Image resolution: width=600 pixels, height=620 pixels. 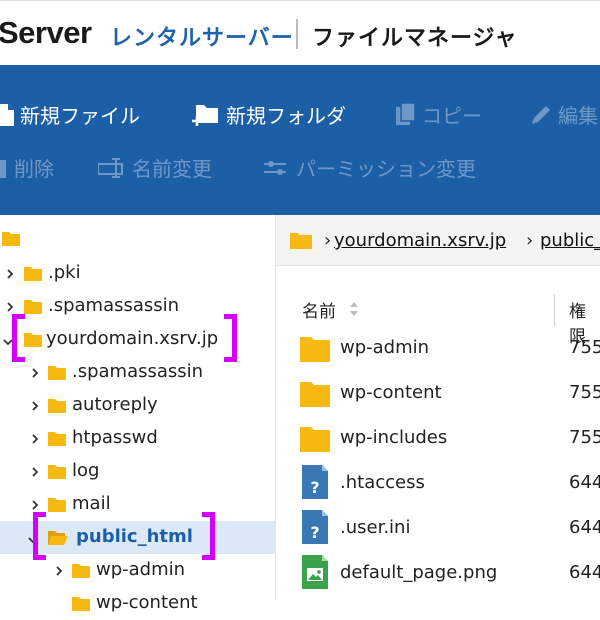 I want to click on sort-icon, so click(x=354, y=309).